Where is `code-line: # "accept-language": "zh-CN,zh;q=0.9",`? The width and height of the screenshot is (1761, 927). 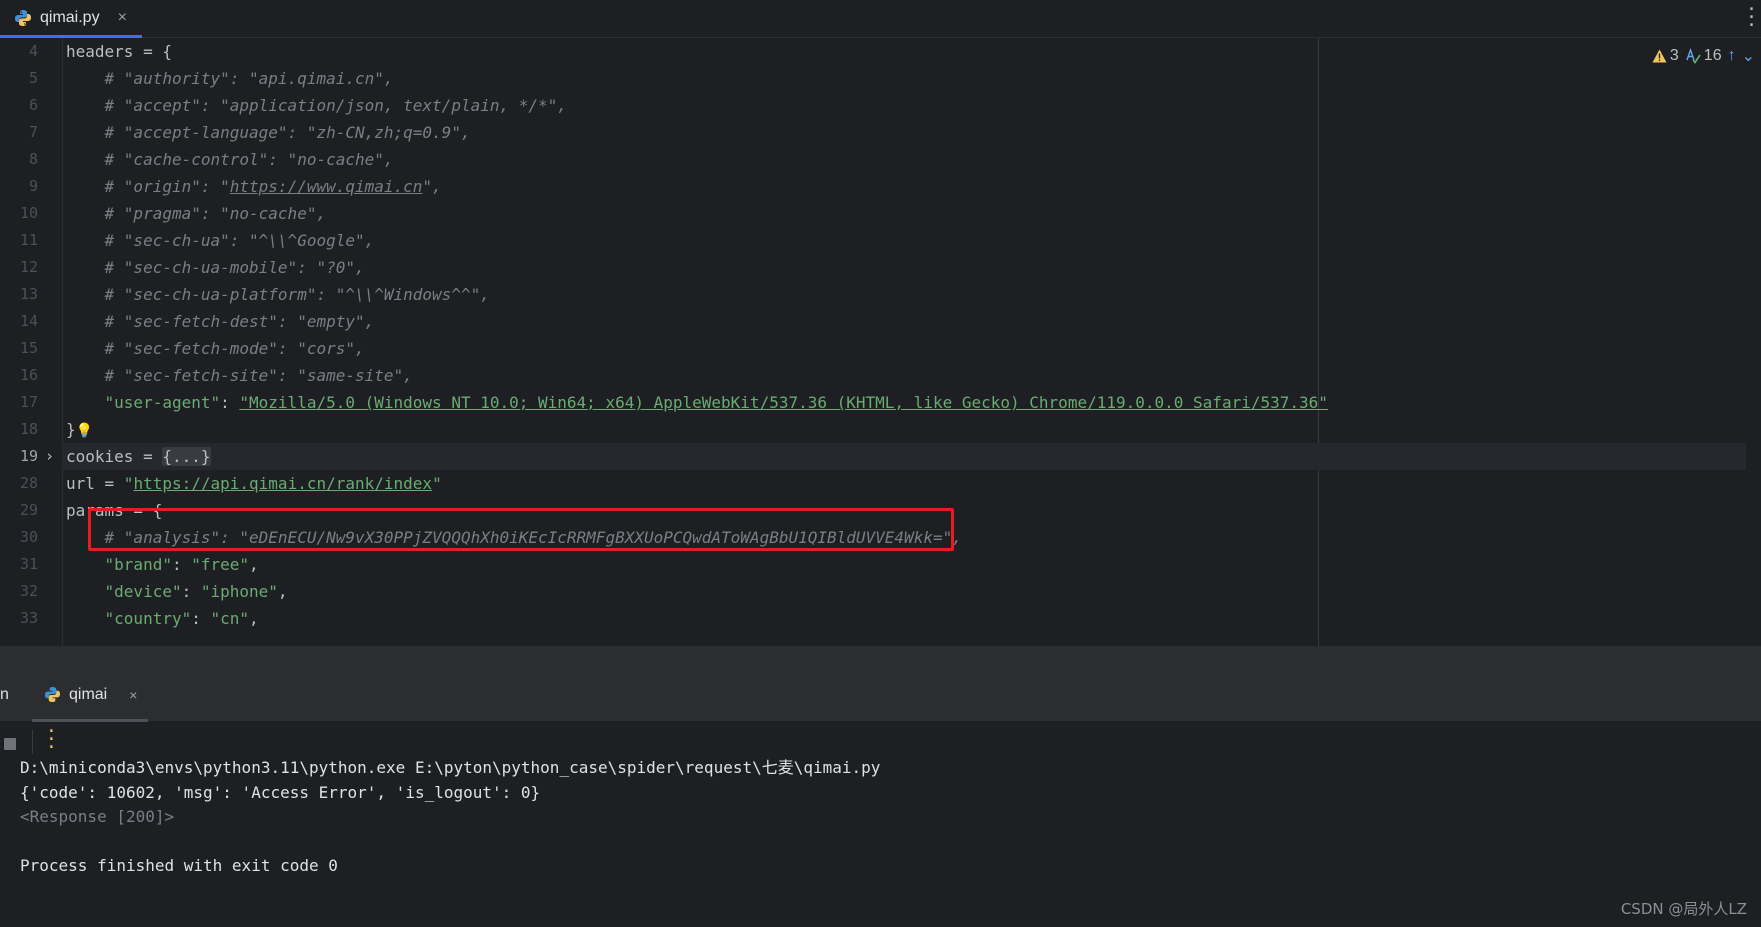
code-line: # "accept-language": "zh-CN,zh;q=0.9", is located at coordinates (268, 132).